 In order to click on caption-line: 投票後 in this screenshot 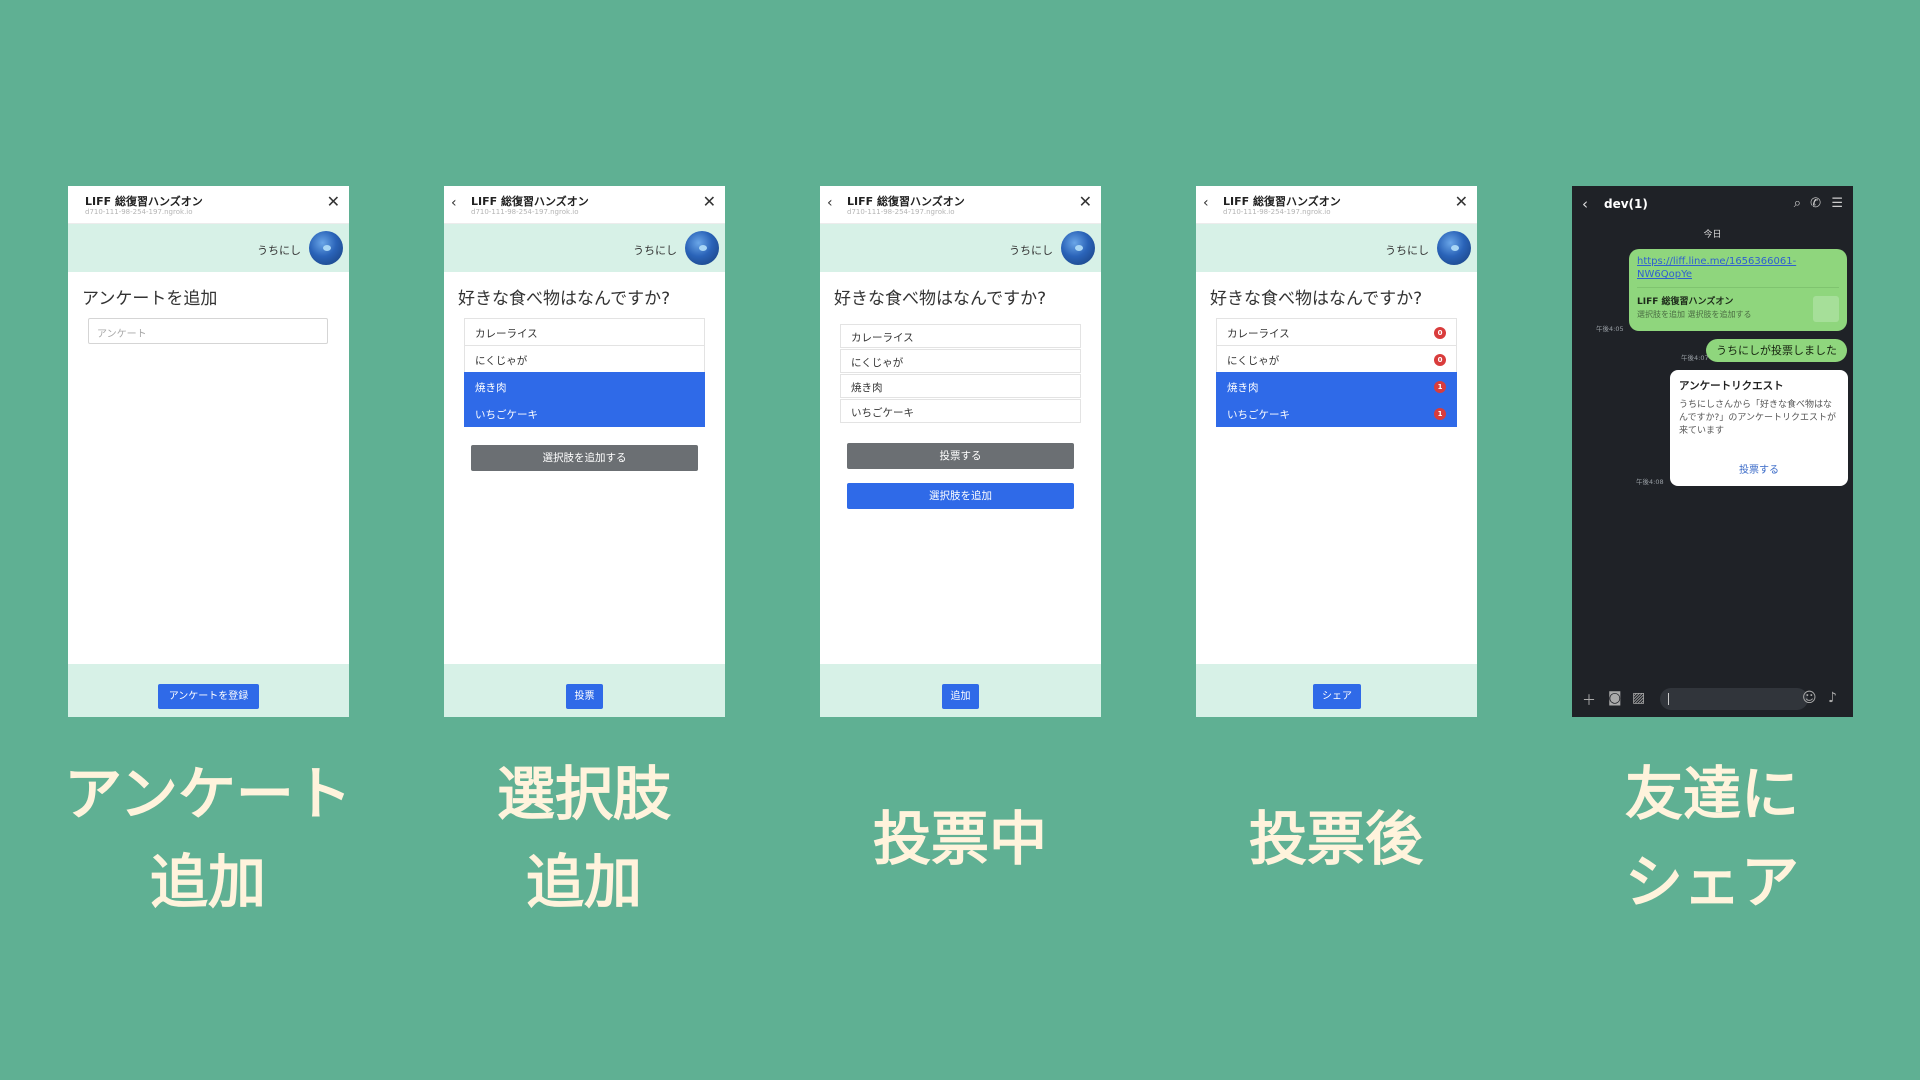, I will do `click(1335, 839)`.